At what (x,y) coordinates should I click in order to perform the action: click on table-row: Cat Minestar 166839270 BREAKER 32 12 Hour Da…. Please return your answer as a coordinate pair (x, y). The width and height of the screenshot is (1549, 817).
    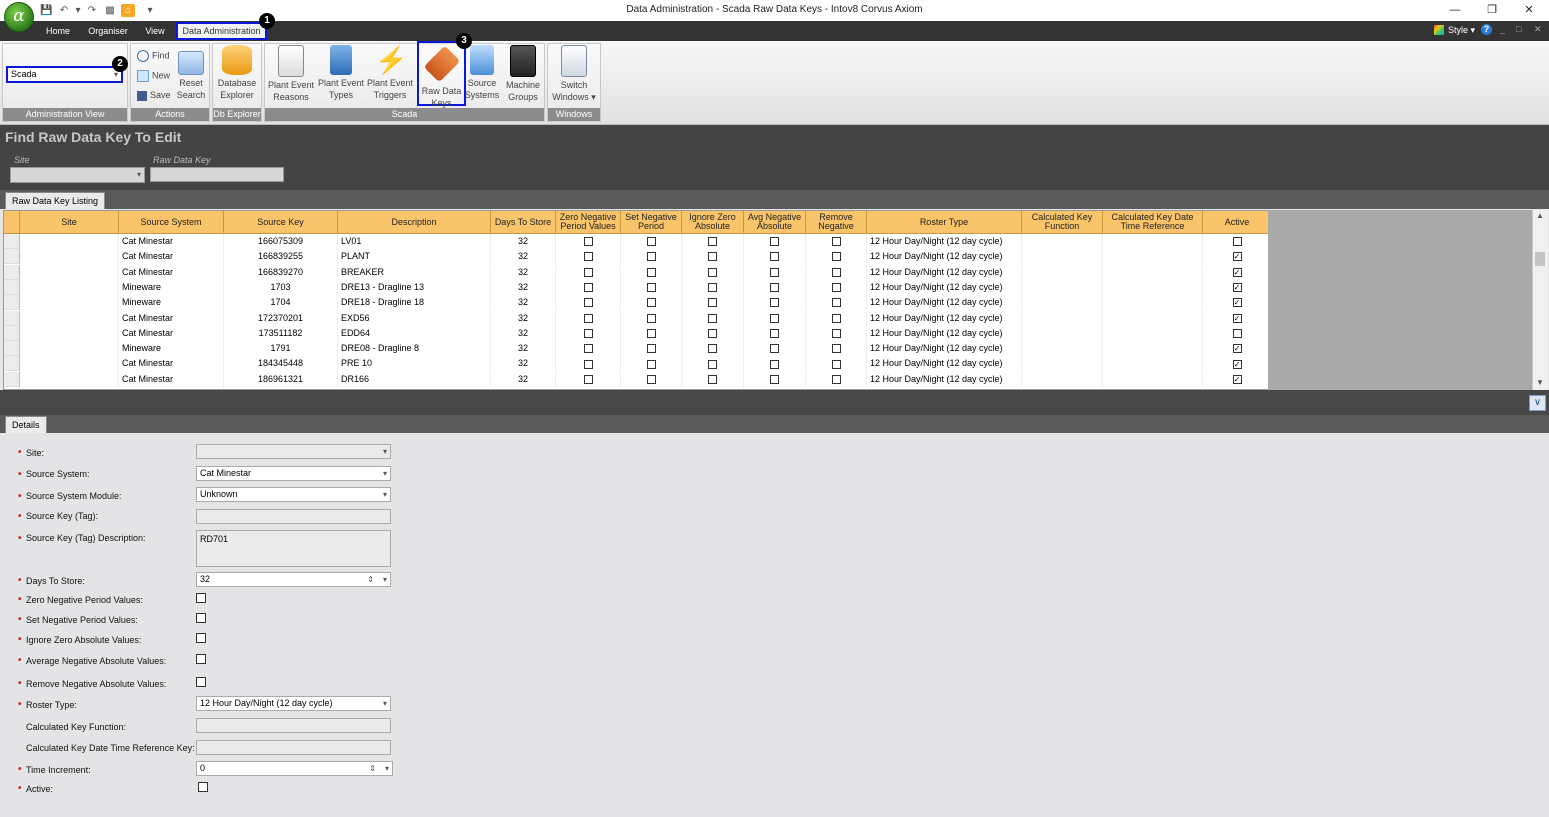
    Looking at the image, I should click on (638, 272).